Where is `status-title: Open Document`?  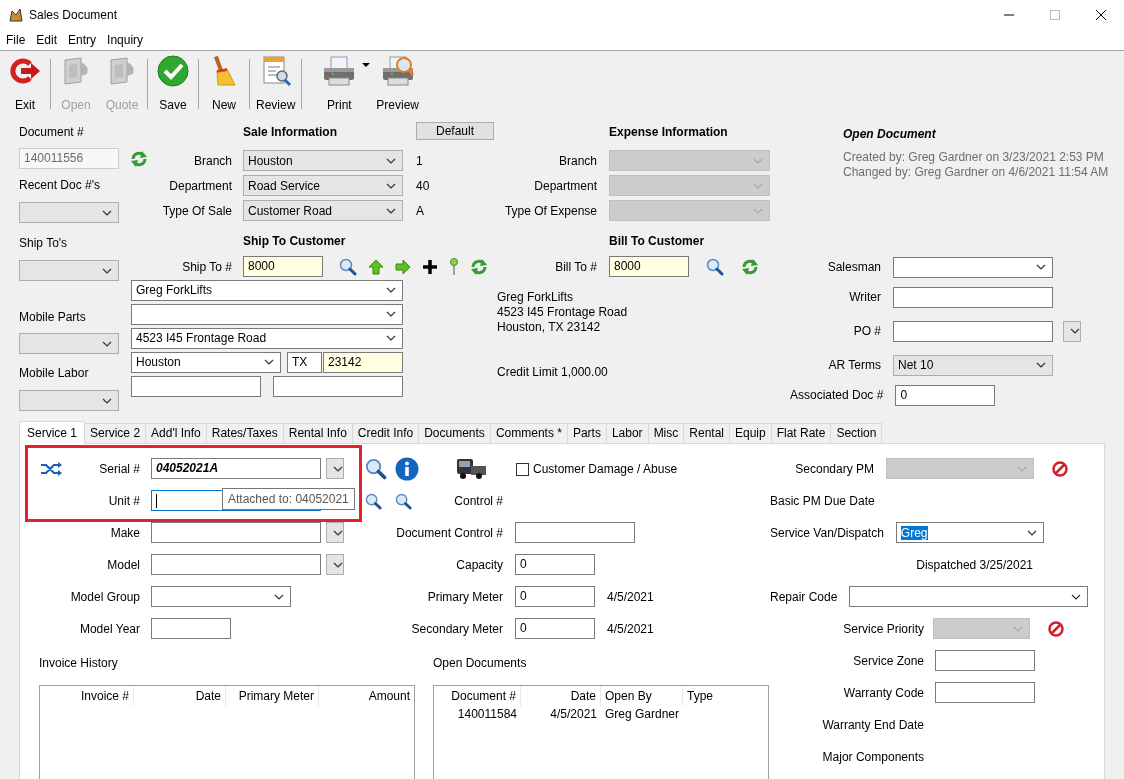 status-title: Open Document is located at coordinates (889, 134).